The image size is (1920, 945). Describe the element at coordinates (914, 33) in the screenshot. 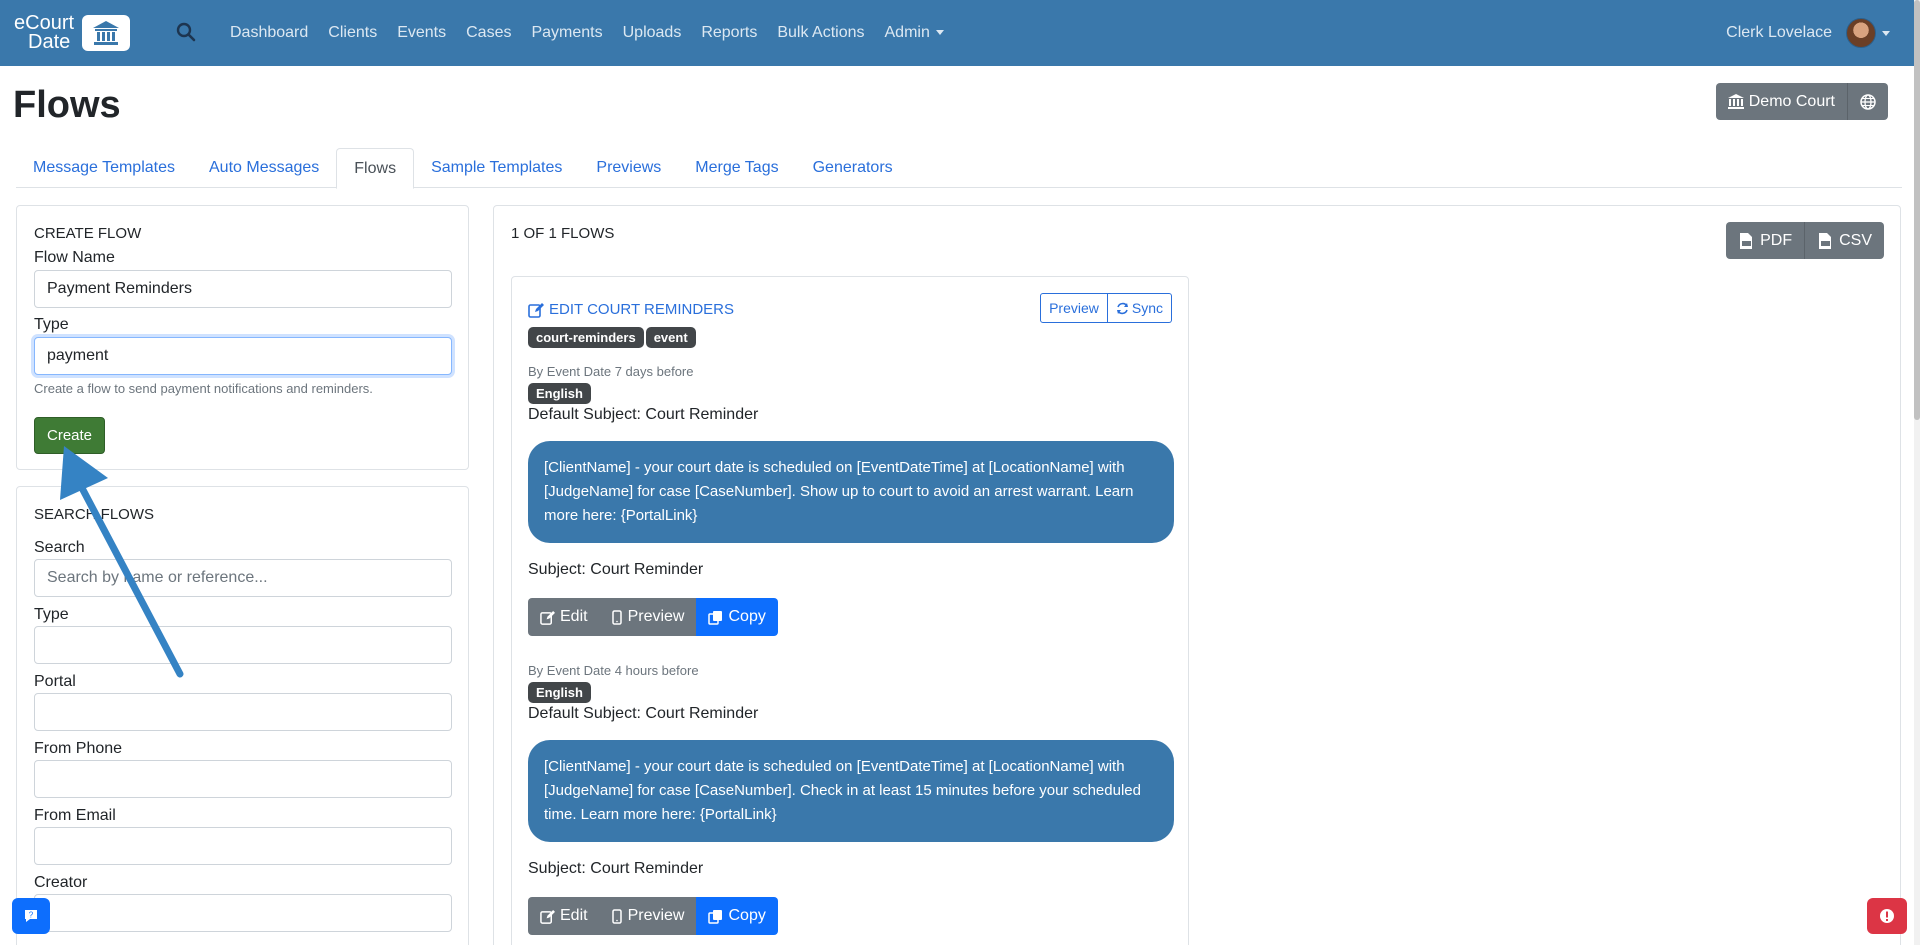

I see `nav-admin-dropdown: Admin` at that location.